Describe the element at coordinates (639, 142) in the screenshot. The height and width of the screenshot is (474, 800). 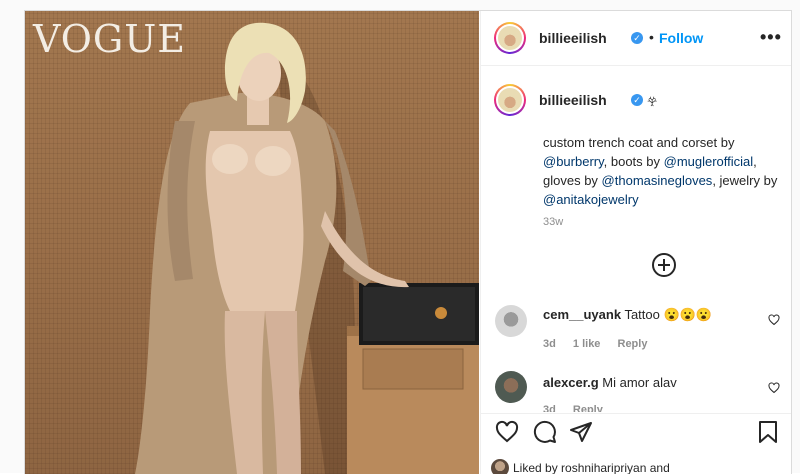
I see `caption-part: custom trench coat and corset by` at that location.